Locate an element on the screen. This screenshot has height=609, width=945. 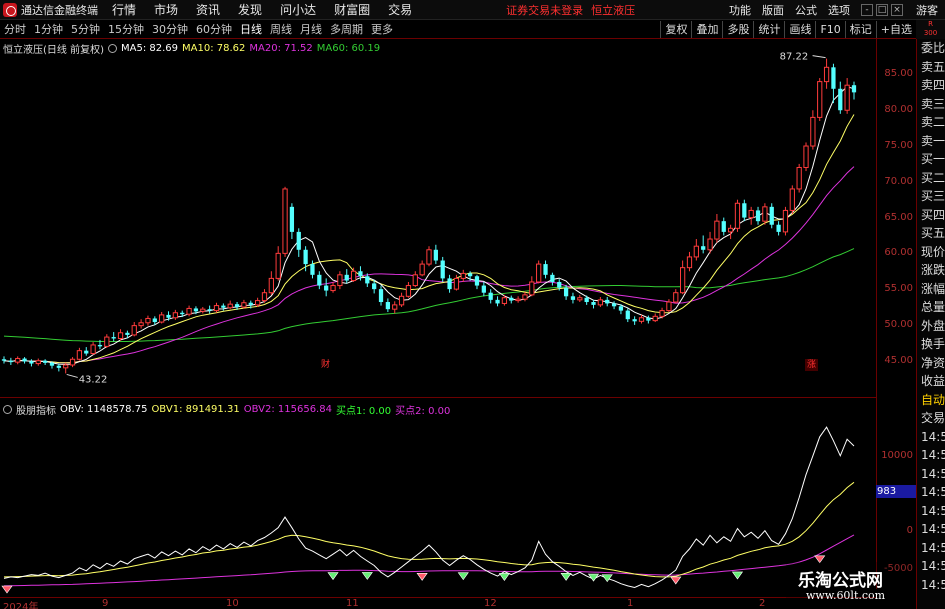
menu-item-quotes: 行情 is located at coordinates (124, 9).